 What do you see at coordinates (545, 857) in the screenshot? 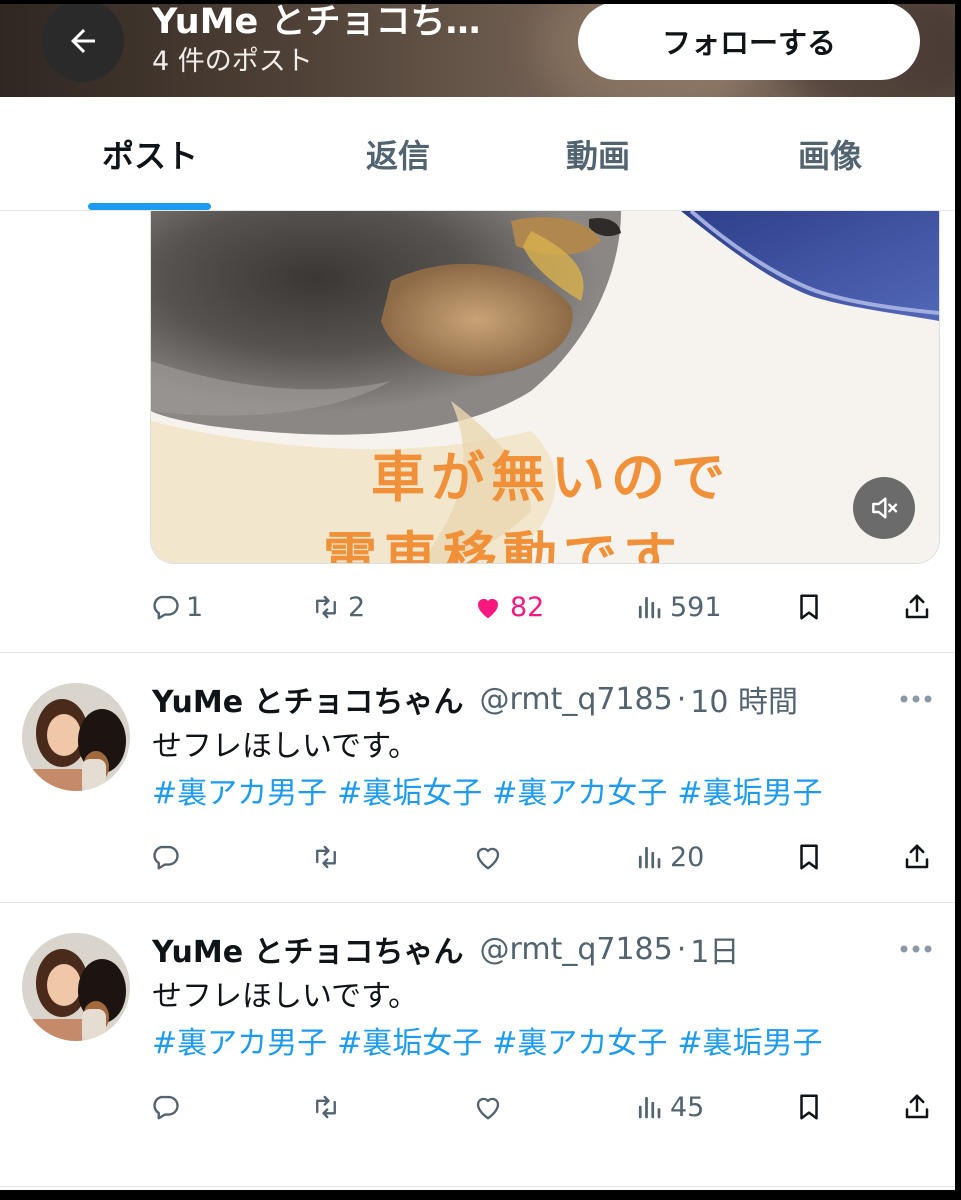
I see `post-actions: 20` at bounding box center [545, 857].